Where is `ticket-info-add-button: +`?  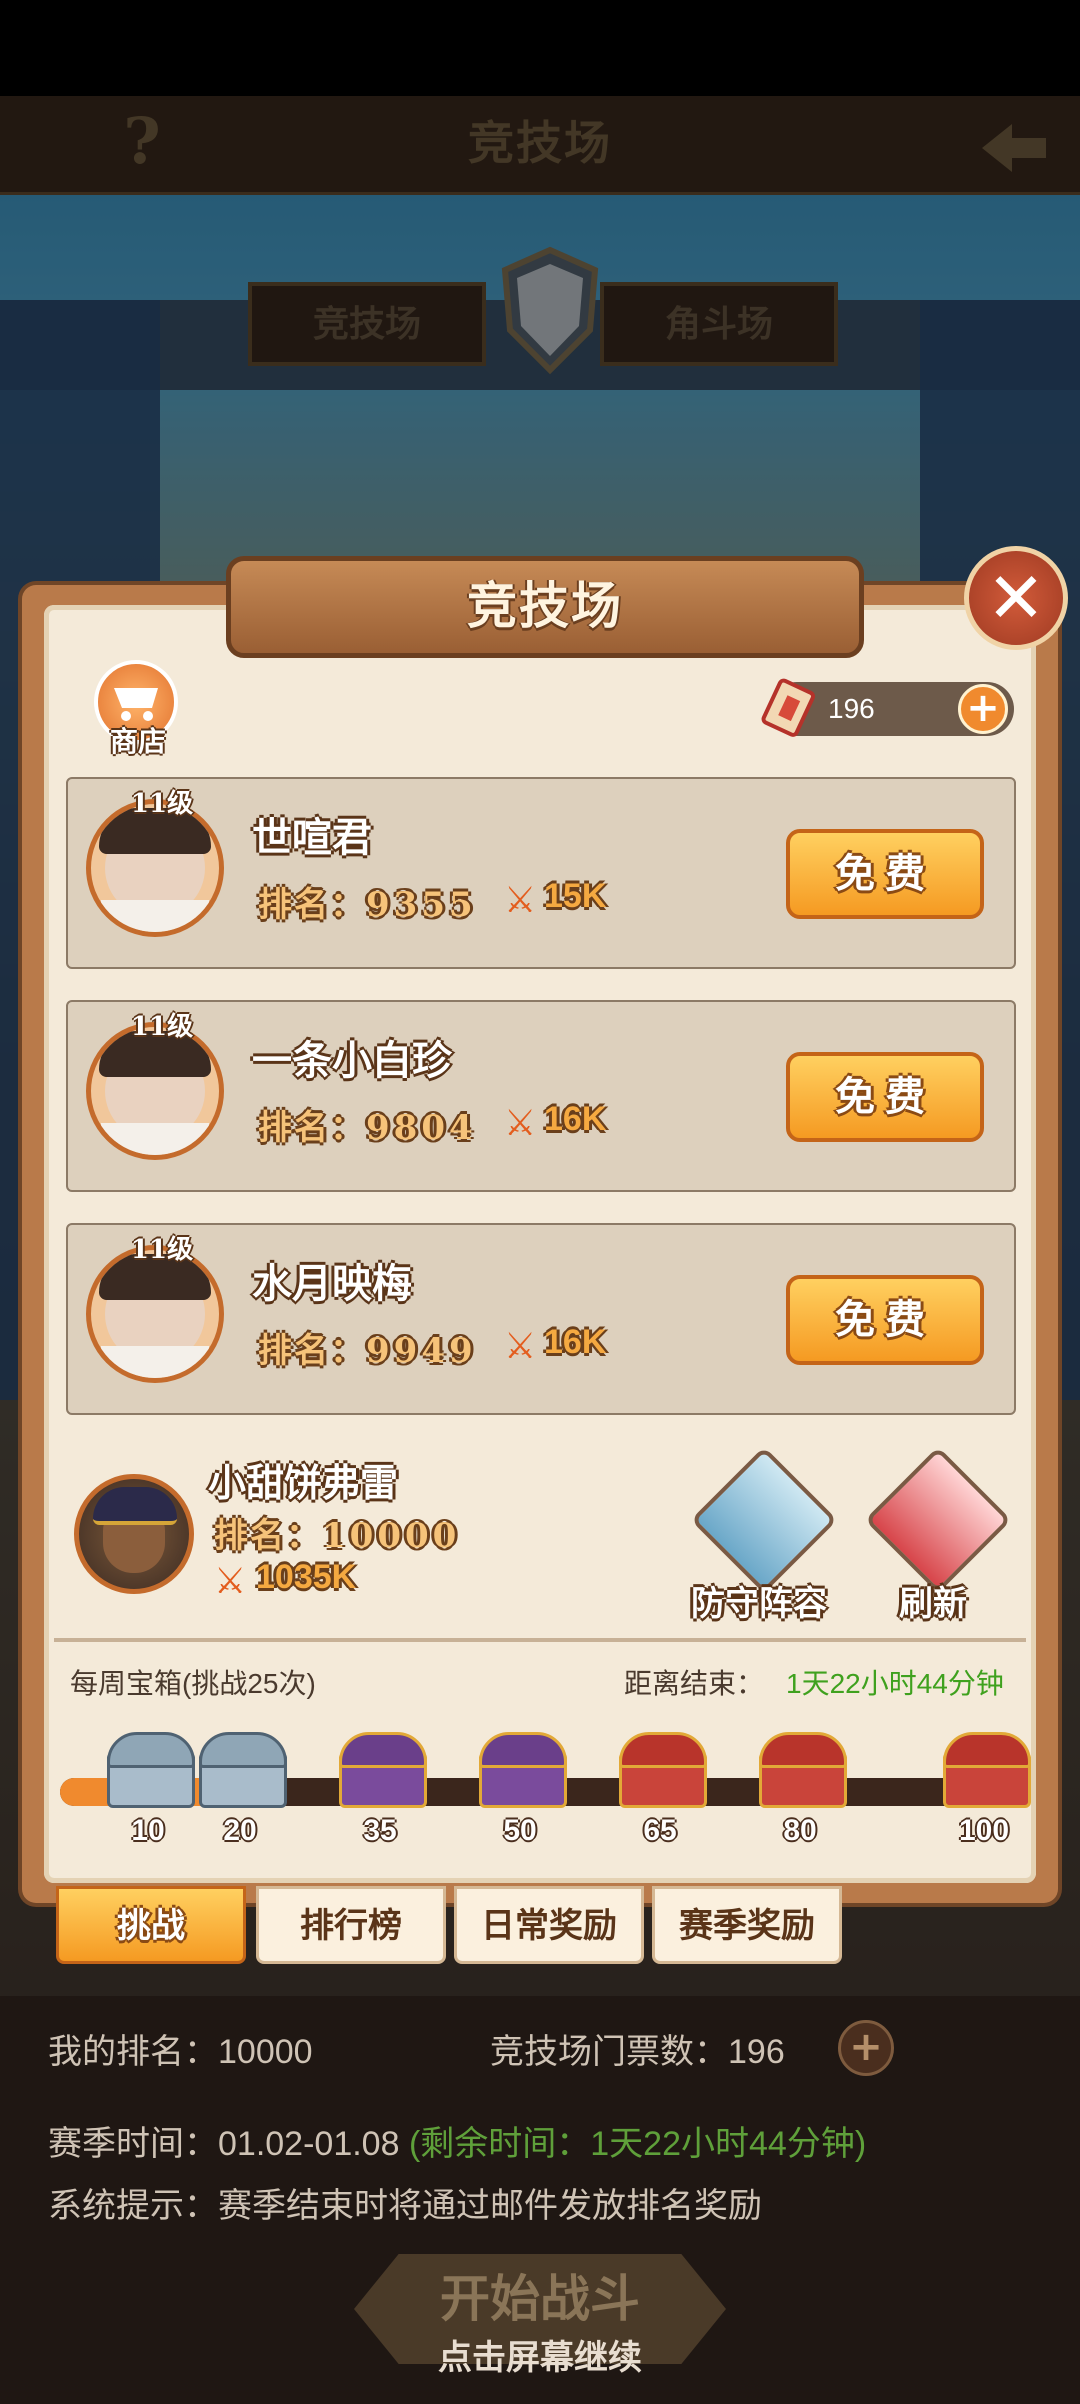 ticket-info-add-button: + is located at coordinates (866, 2048).